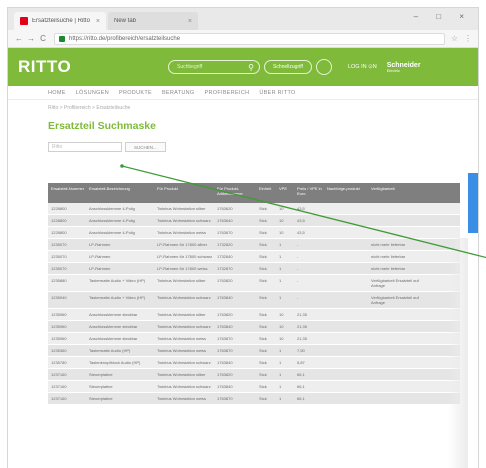 This screenshot has height=468, width=486. I want to click on brand-sub: Electric, so click(393, 70).